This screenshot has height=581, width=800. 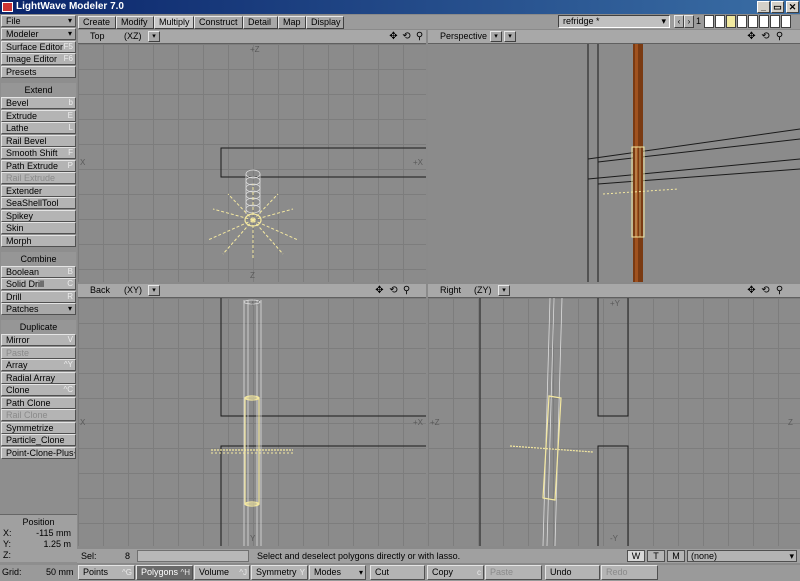 I want to click on tab-detail: Detail, so click(x=260, y=22).